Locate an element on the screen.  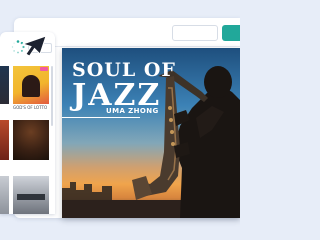
cursor-arrow-icon is located at coordinates (34, 46).